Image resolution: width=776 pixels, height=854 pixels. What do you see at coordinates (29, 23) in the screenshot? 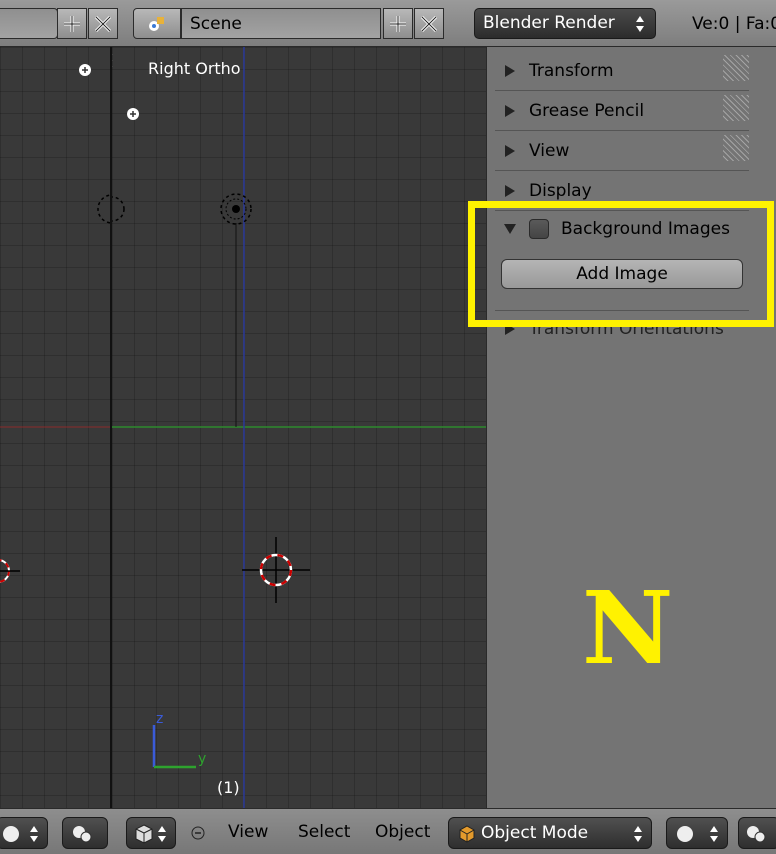
I see `screen-layout-field` at bounding box center [29, 23].